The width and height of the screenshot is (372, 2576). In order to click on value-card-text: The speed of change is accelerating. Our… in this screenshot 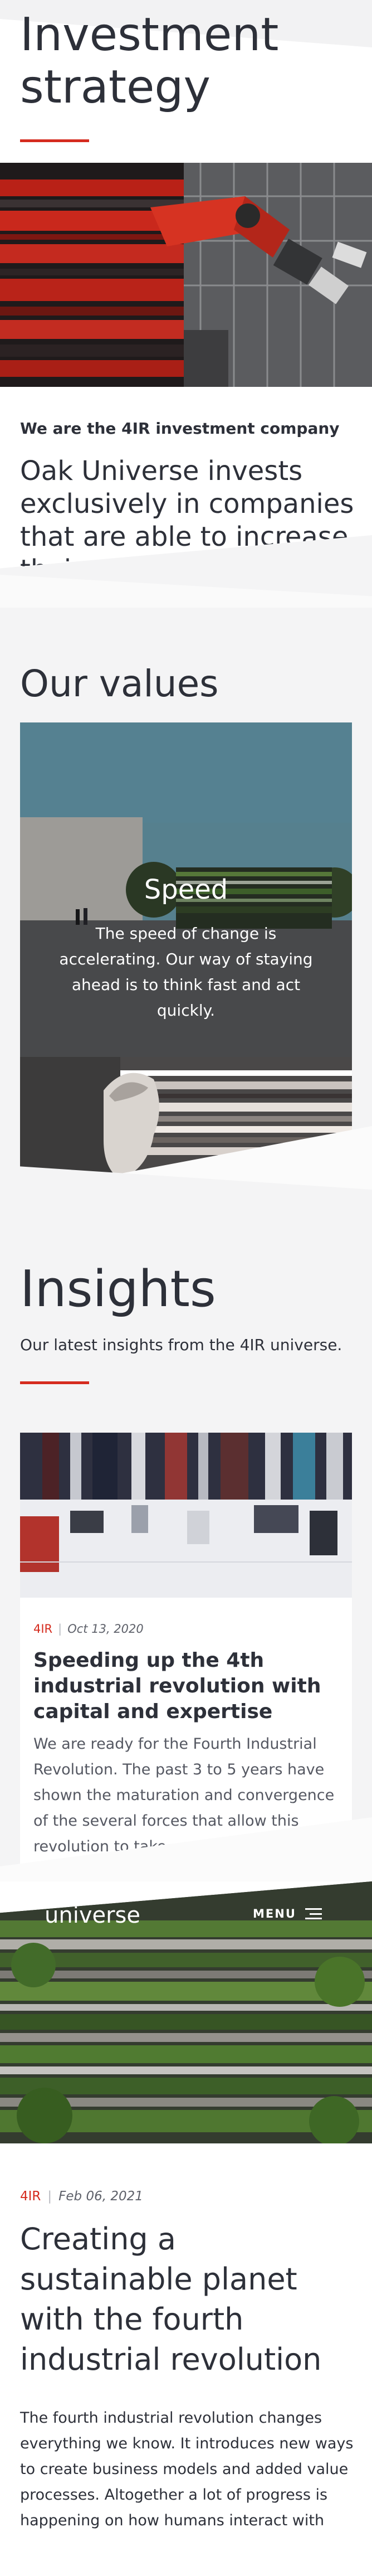, I will do `click(186, 972)`.